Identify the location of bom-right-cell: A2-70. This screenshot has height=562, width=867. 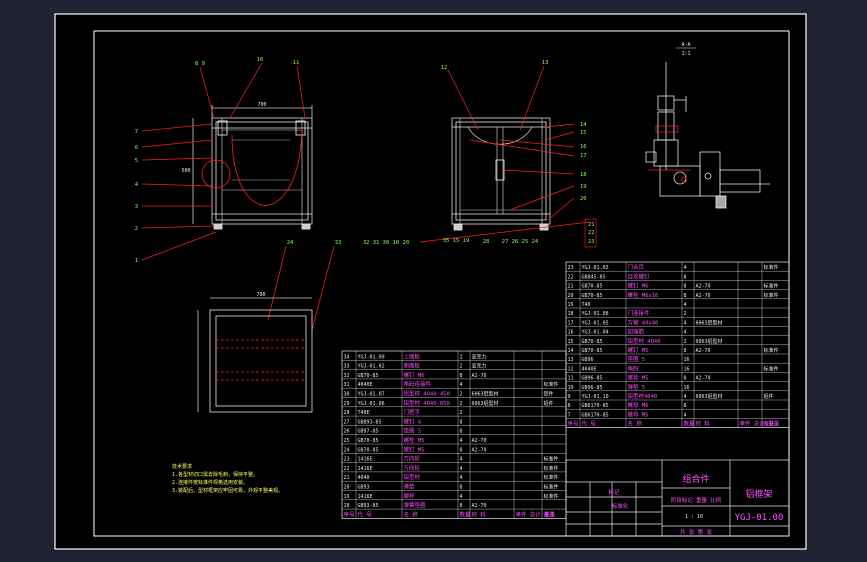
(703, 296).